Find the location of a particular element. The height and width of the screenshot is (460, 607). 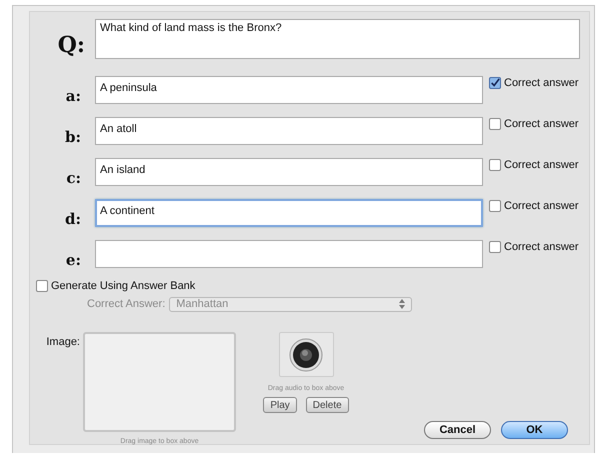

answer-label: a: is located at coordinates (73, 96).